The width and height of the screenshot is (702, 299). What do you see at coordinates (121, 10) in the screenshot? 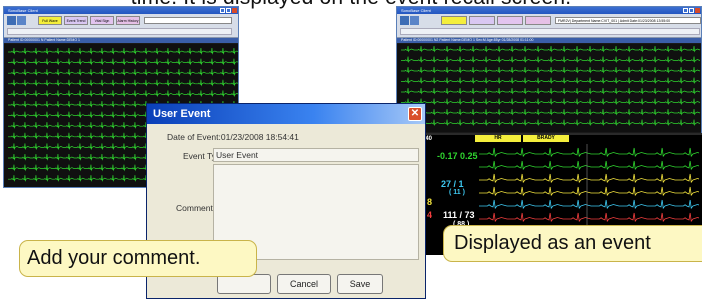
I see `left-window-titlebar: SonoBase Client` at bounding box center [121, 10].